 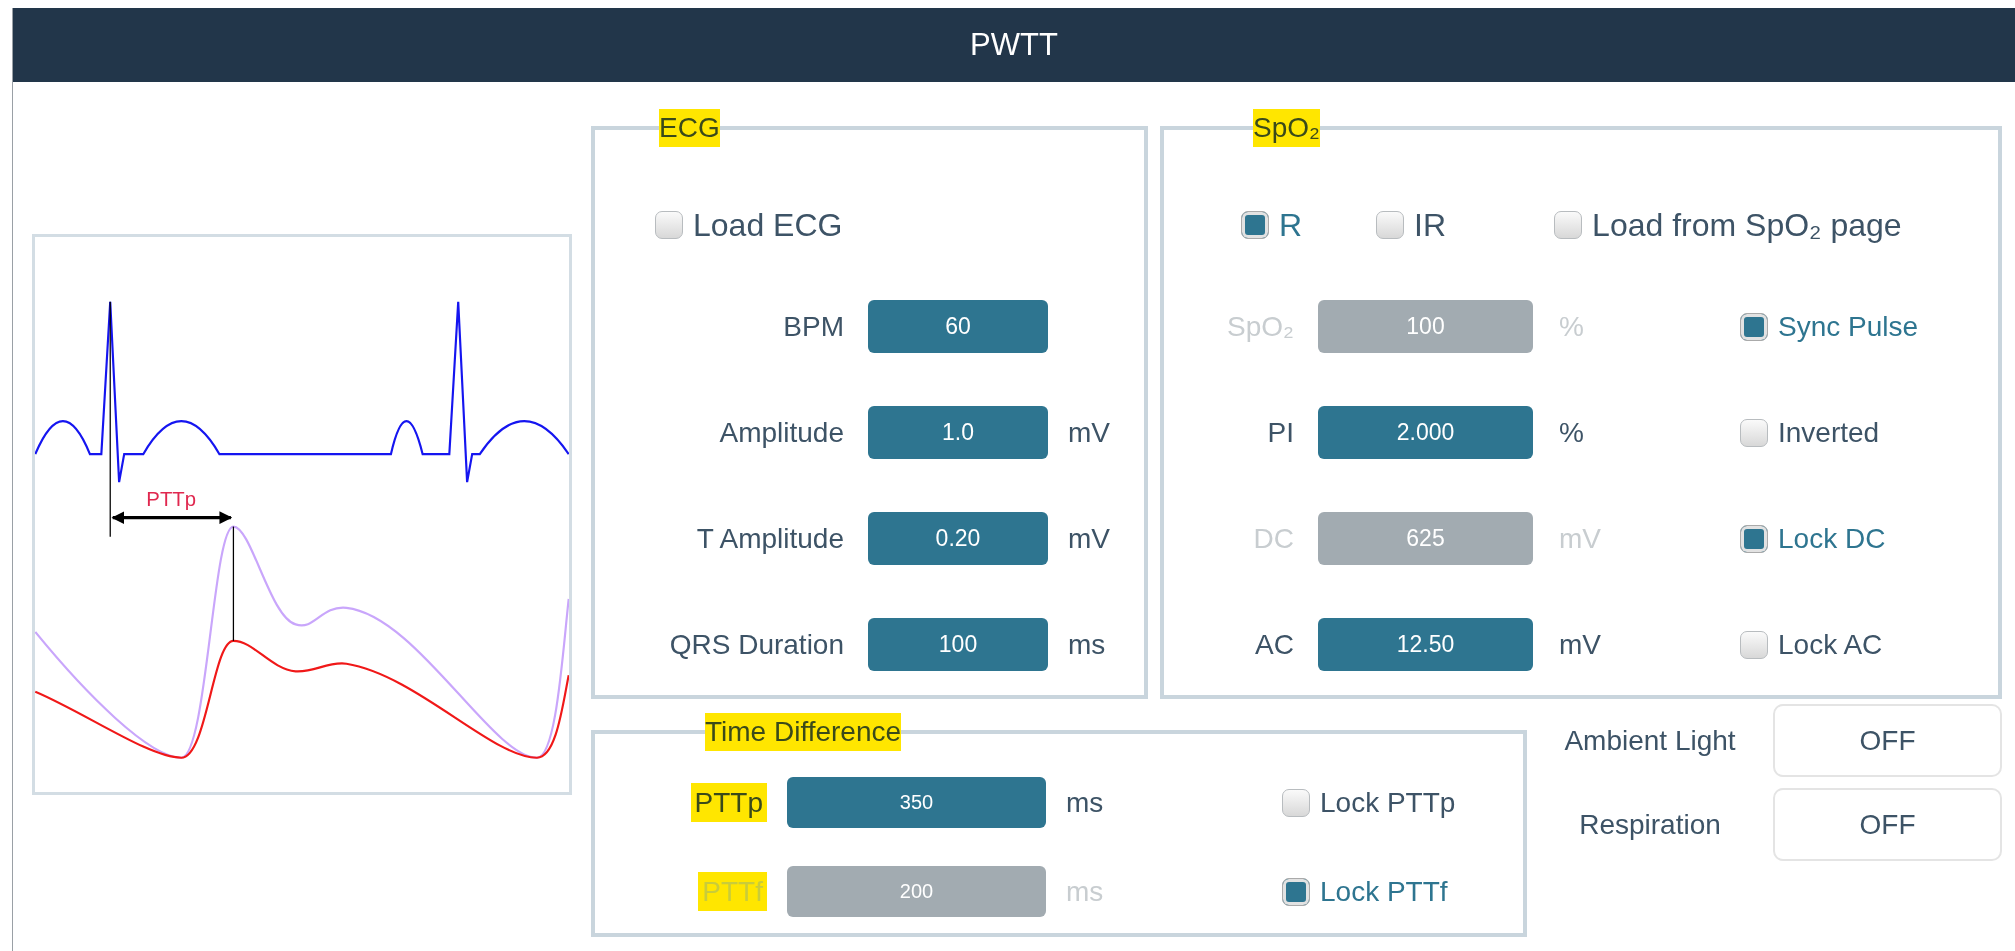 What do you see at coordinates (768, 225) in the screenshot?
I see `checkbox-label: Load ECG` at bounding box center [768, 225].